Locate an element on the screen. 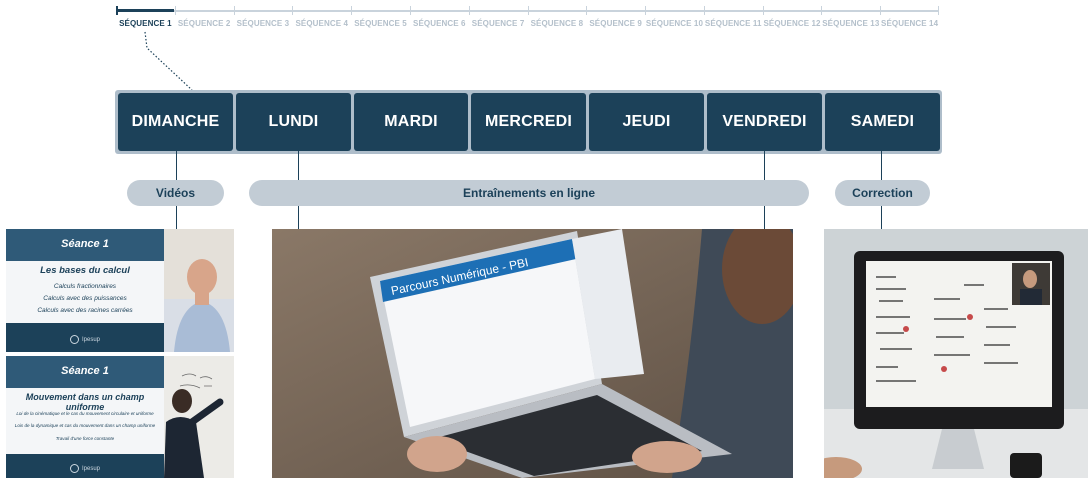 Image resolution: width=1088 pixels, height=478 pixels. whiteboard-photo is located at coordinates (199, 417).